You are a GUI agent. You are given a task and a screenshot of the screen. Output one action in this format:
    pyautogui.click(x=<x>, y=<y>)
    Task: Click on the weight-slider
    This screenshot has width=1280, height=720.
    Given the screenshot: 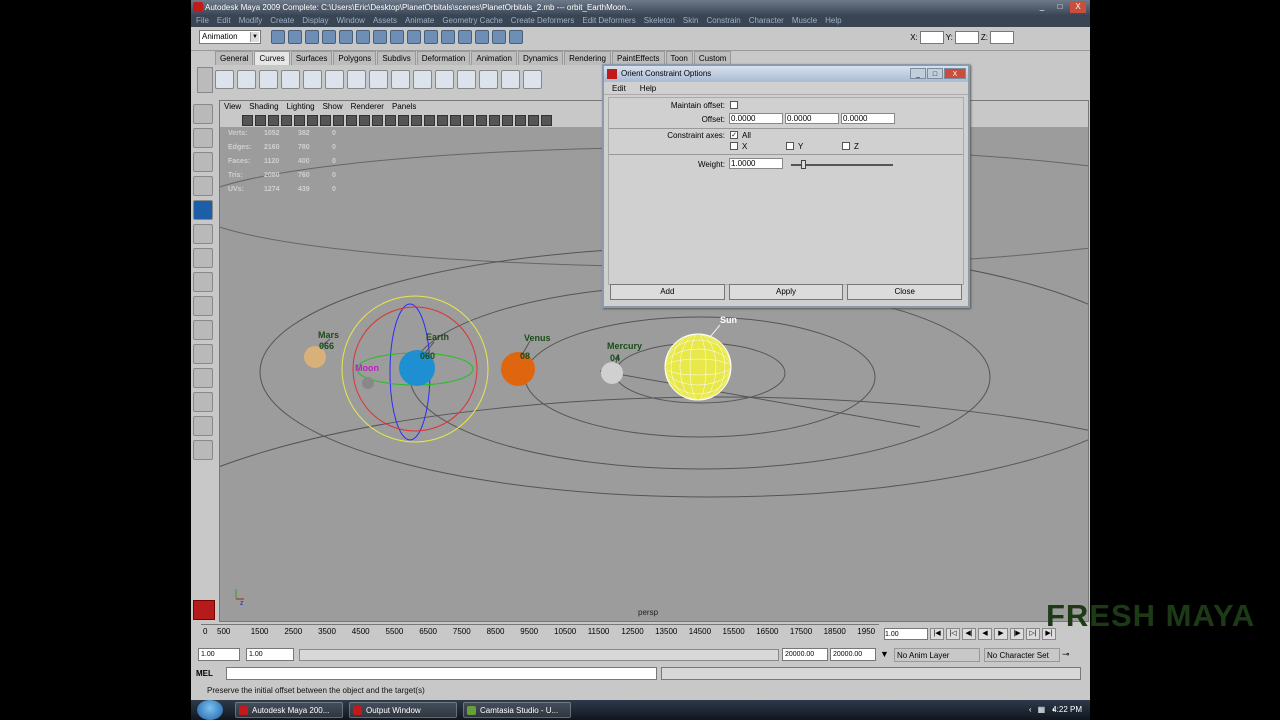 What is the action you would take?
    pyautogui.click(x=842, y=164)
    